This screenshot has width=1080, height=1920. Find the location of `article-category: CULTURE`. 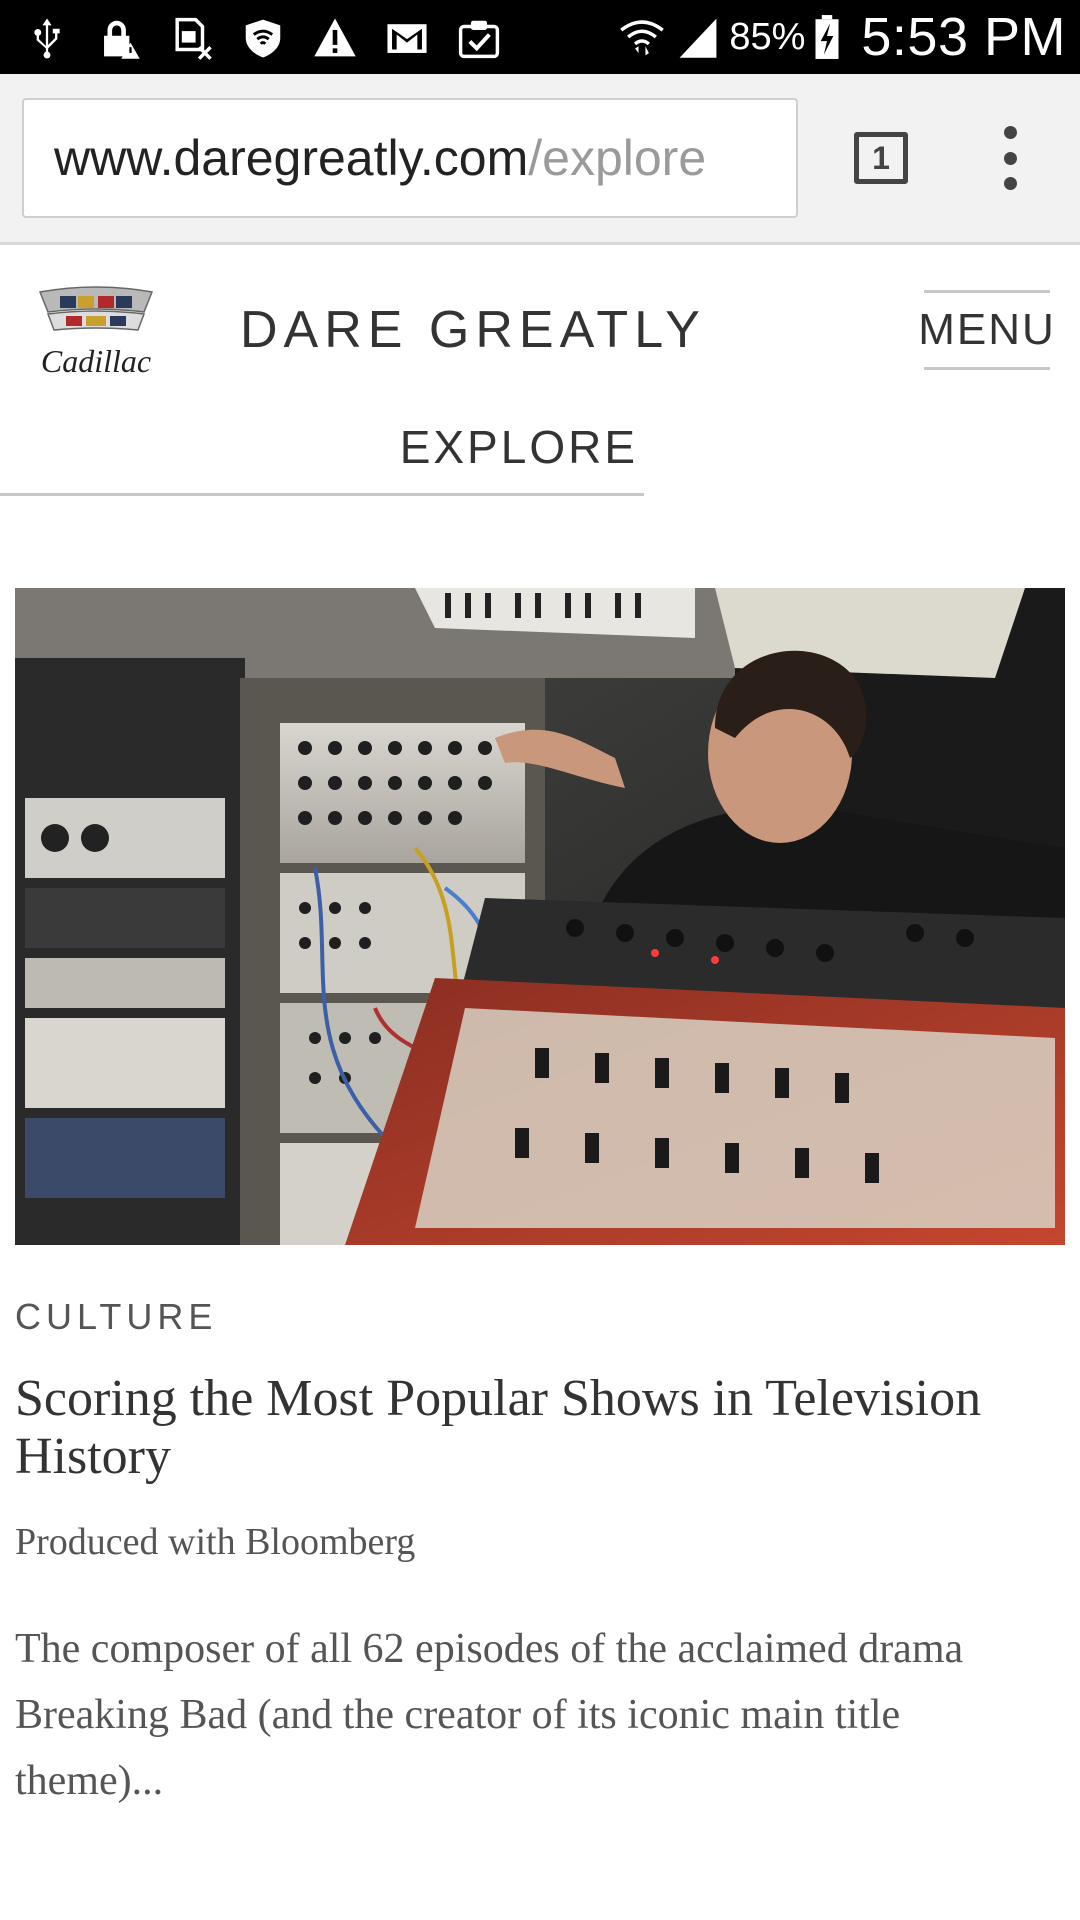

article-category: CULTURE is located at coordinates (116, 1317).